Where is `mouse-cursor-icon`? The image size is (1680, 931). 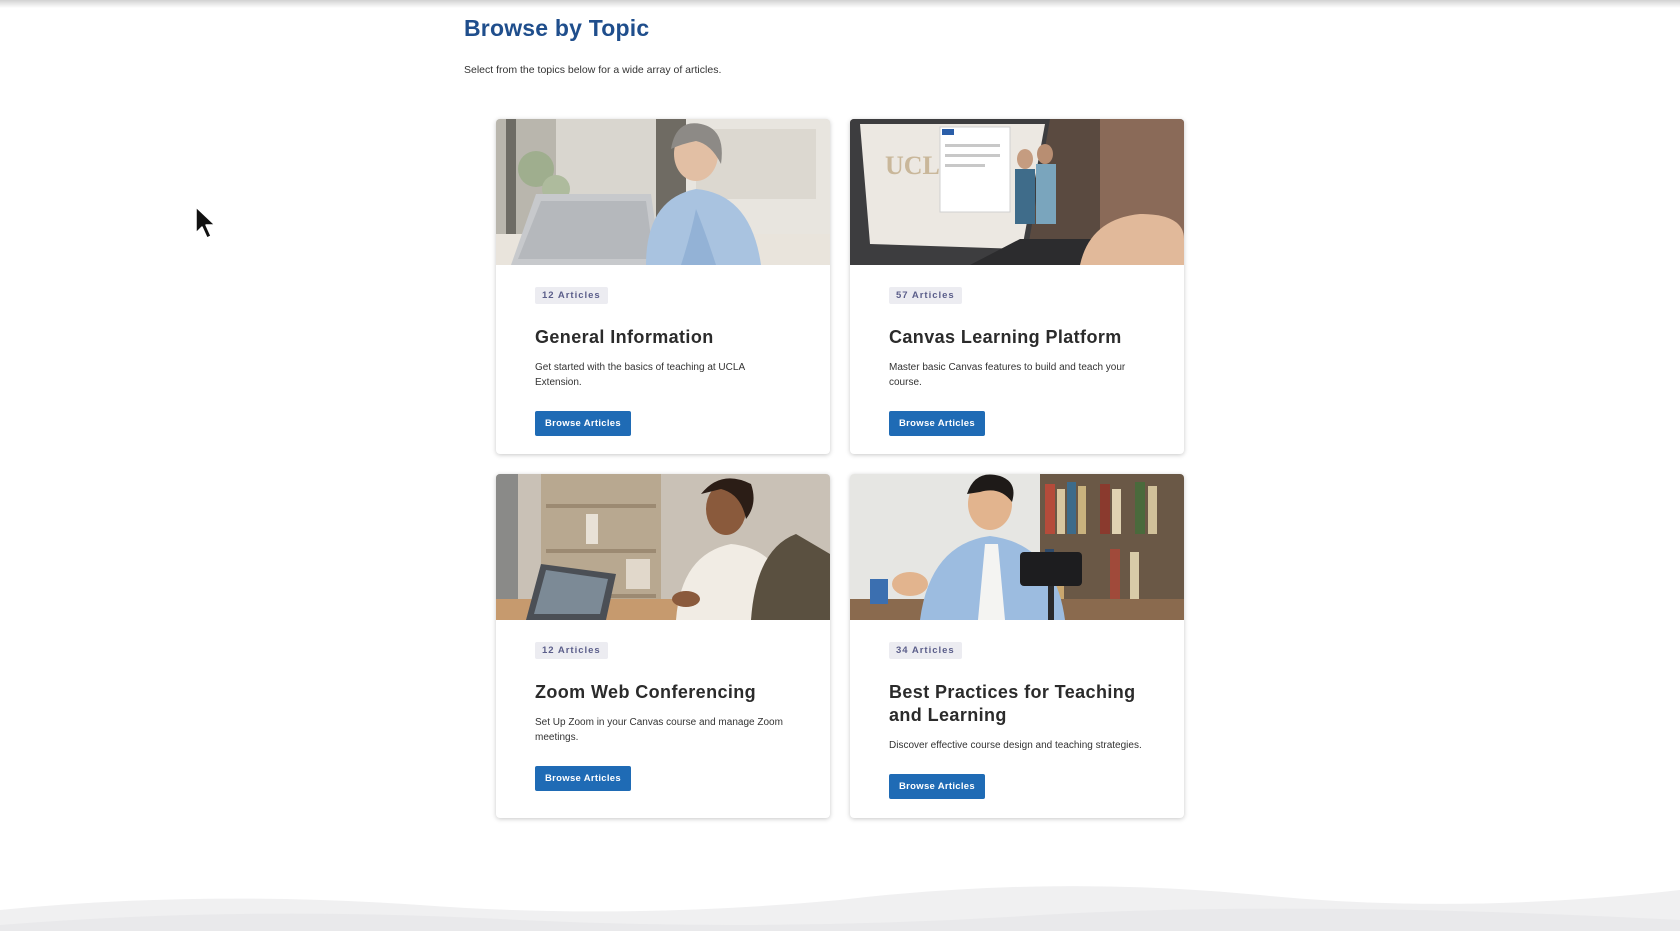 mouse-cursor-icon is located at coordinates (205, 222).